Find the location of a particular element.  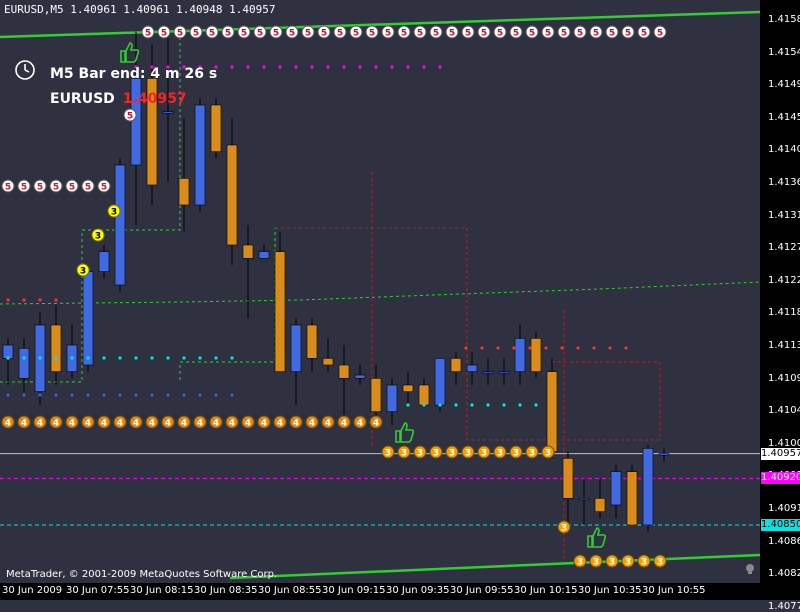

price-tick: 1.41315 is located at coordinates (784, 215).